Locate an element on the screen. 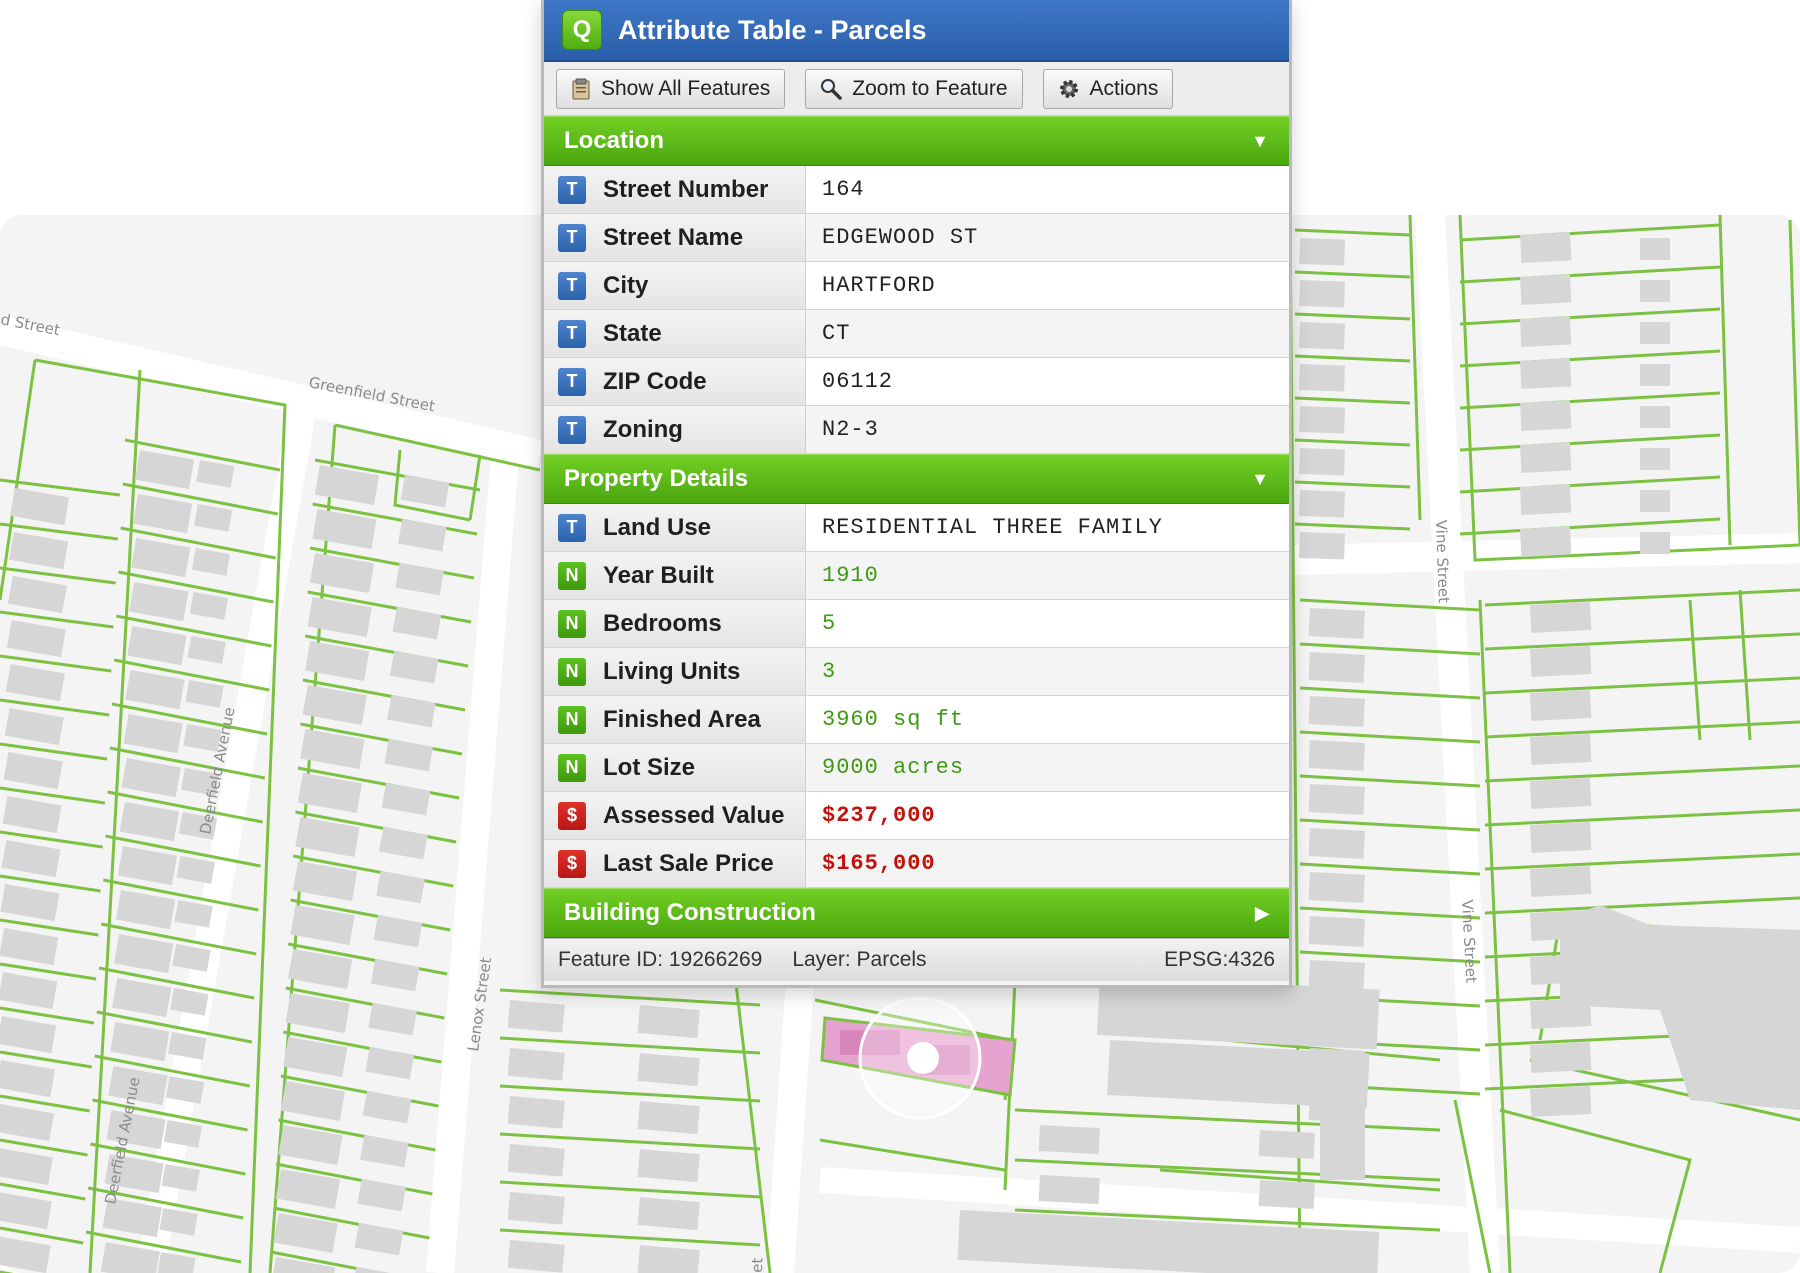  attribute-row: N Living Units 3 is located at coordinates (916, 672).